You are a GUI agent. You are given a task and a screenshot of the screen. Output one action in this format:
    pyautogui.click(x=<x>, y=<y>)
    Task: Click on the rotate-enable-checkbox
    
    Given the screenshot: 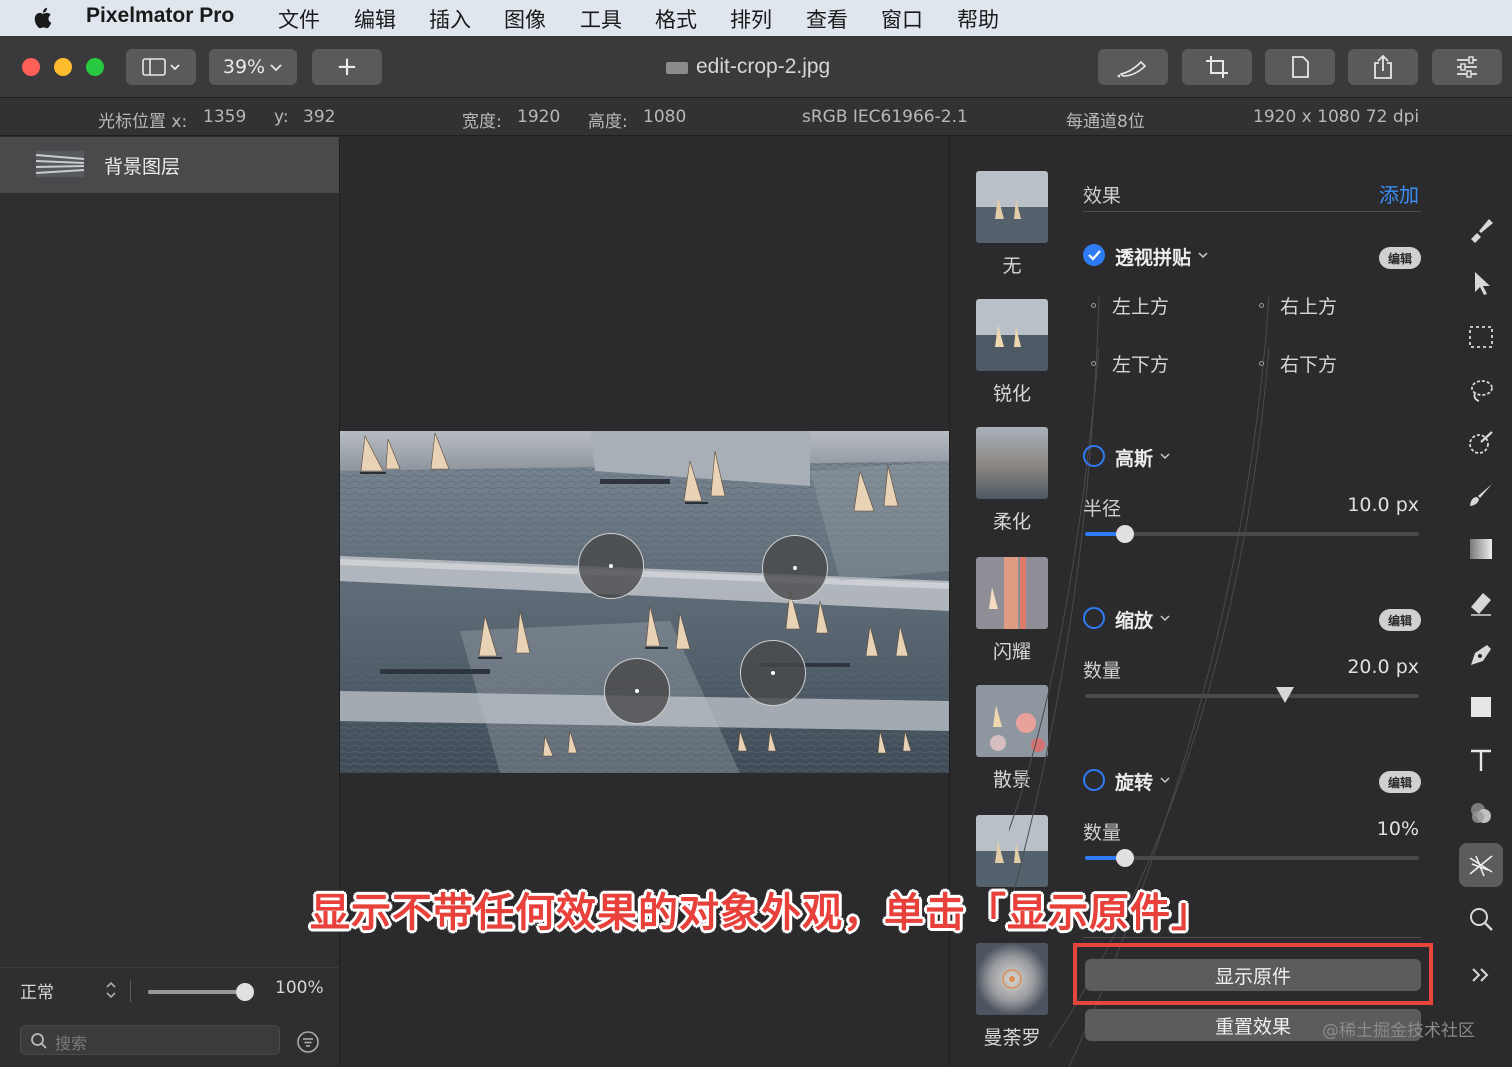 What is the action you would take?
    pyautogui.click(x=1094, y=780)
    